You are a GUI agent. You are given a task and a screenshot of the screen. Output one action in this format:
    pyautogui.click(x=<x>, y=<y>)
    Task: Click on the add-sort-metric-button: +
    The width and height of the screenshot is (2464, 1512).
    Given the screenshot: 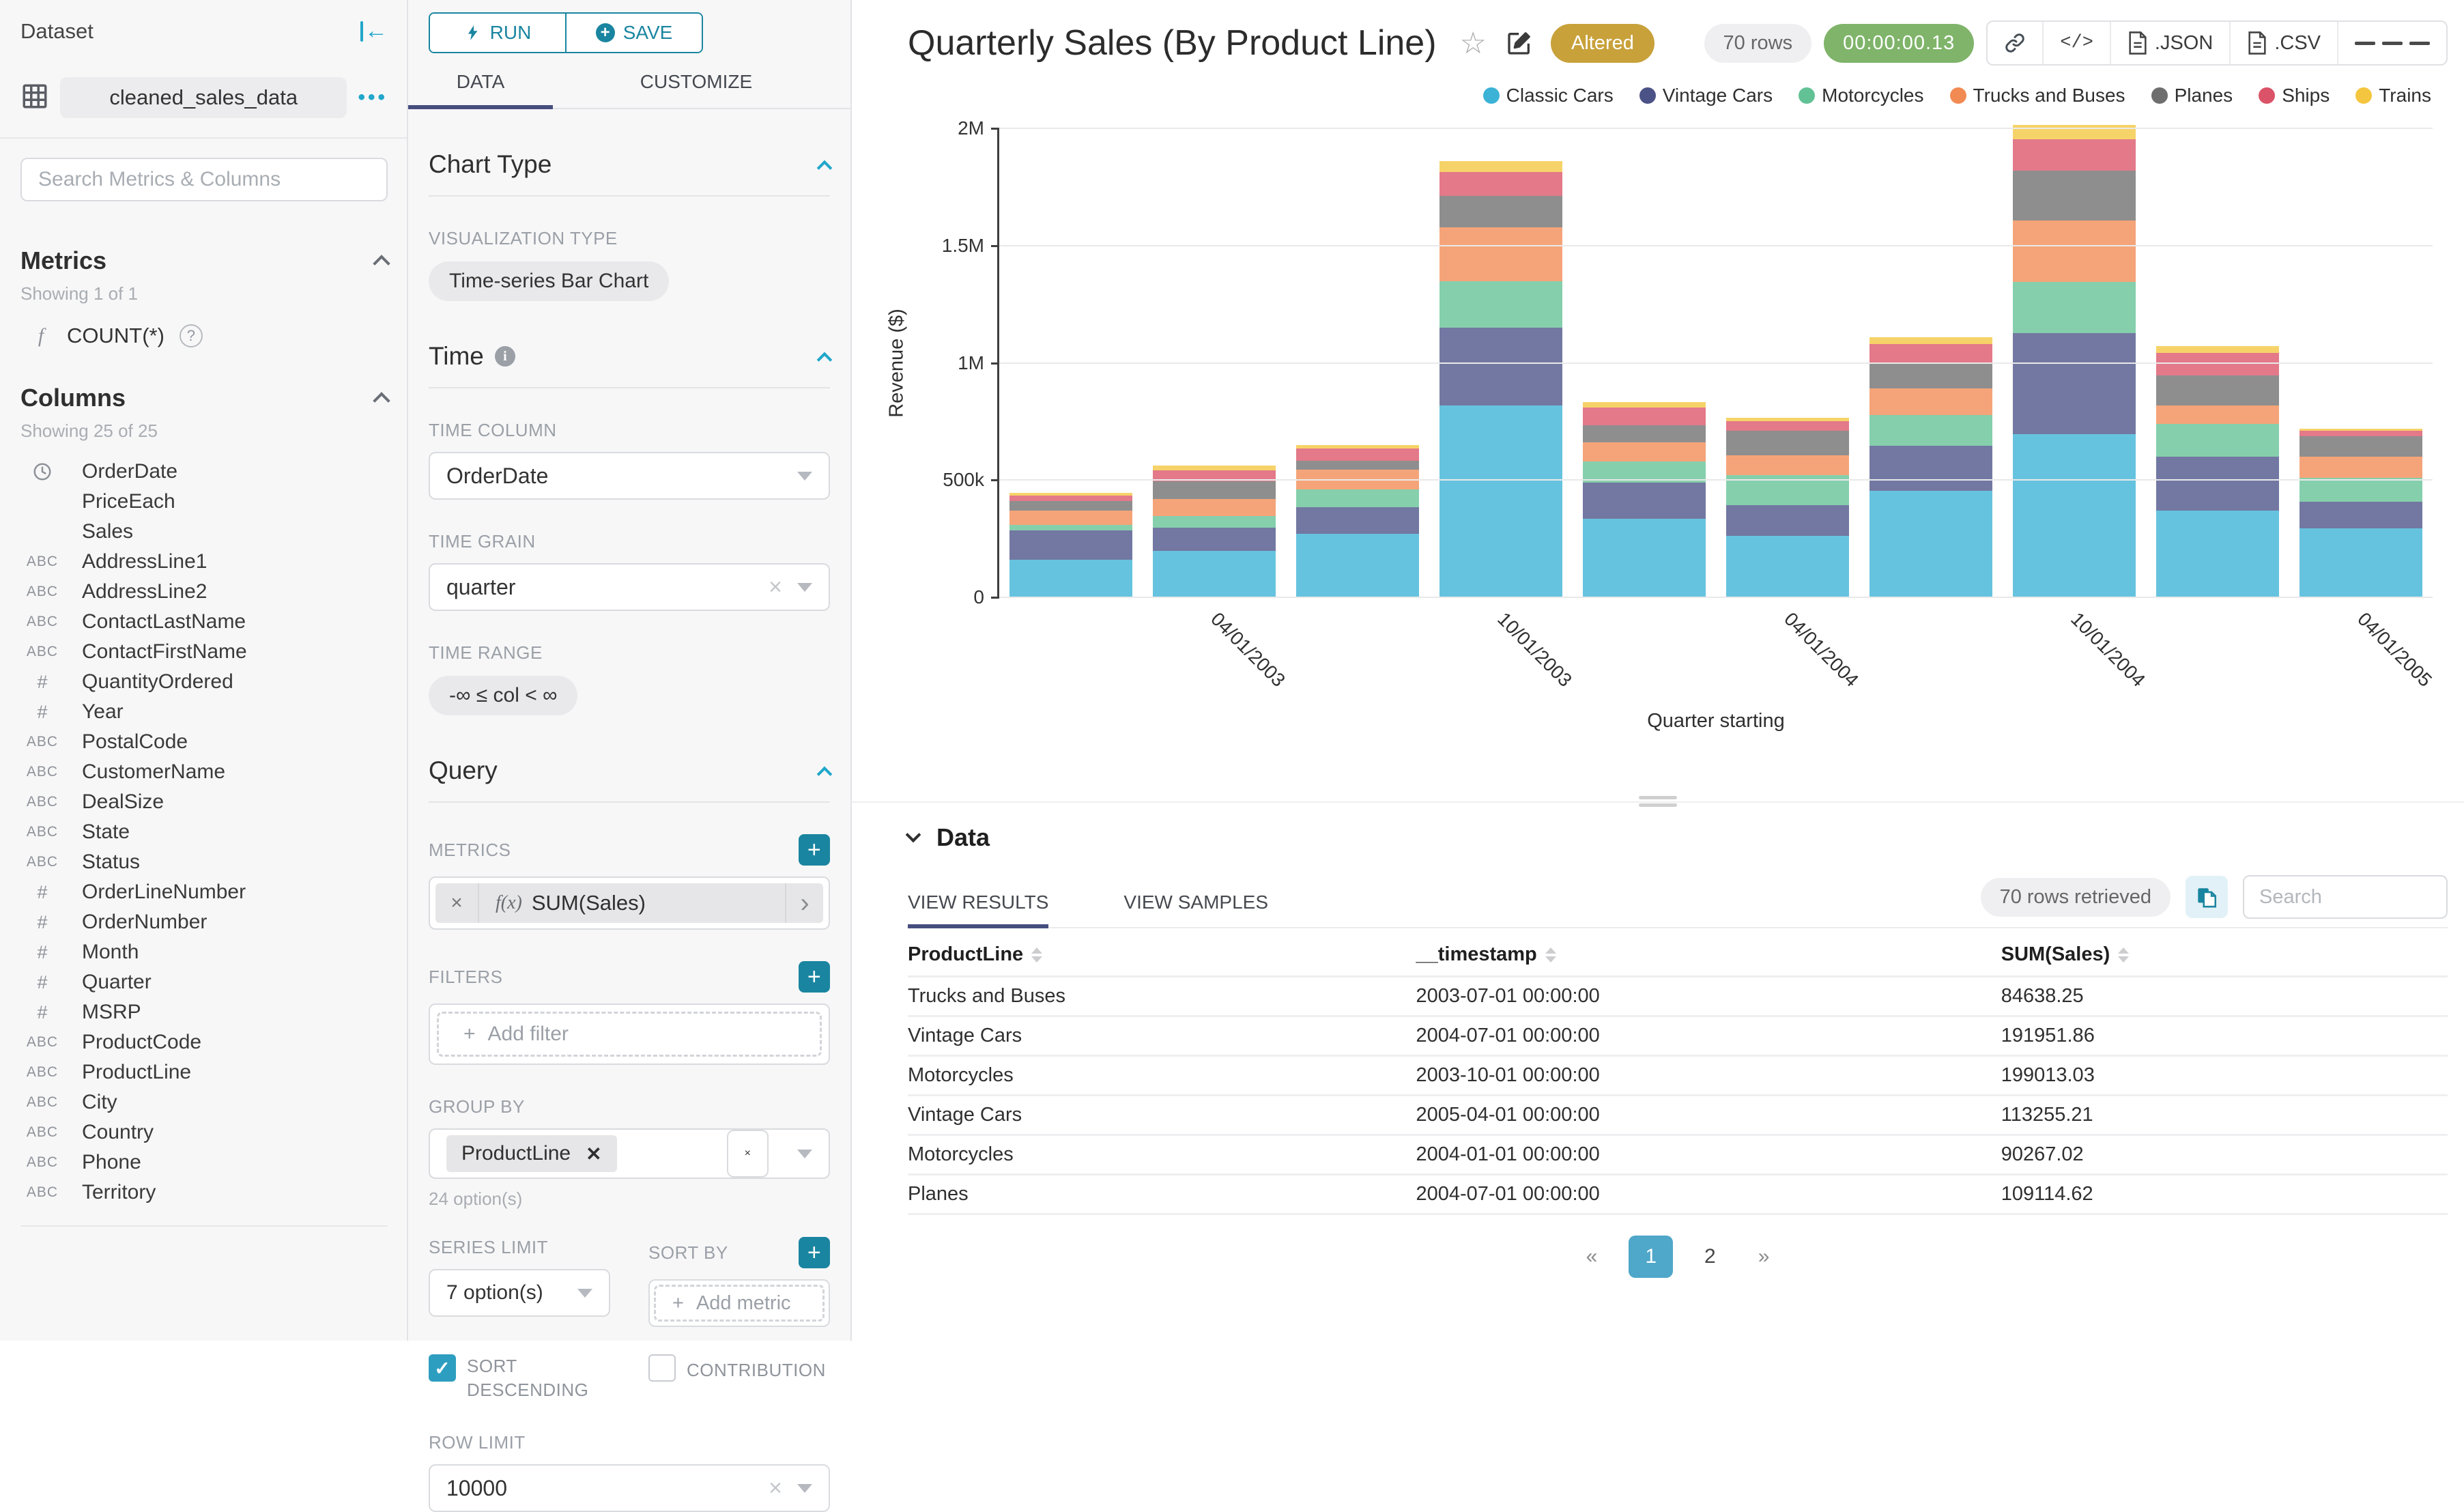 What is the action you would take?
    pyautogui.click(x=814, y=1252)
    